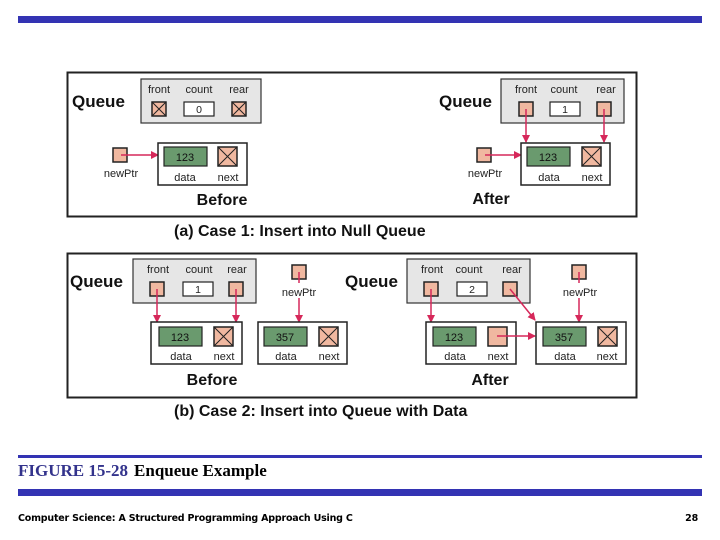  Describe the element at coordinates (73, 470) in the screenshot. I see `figure-number: FIGURE 15-28` at that location.